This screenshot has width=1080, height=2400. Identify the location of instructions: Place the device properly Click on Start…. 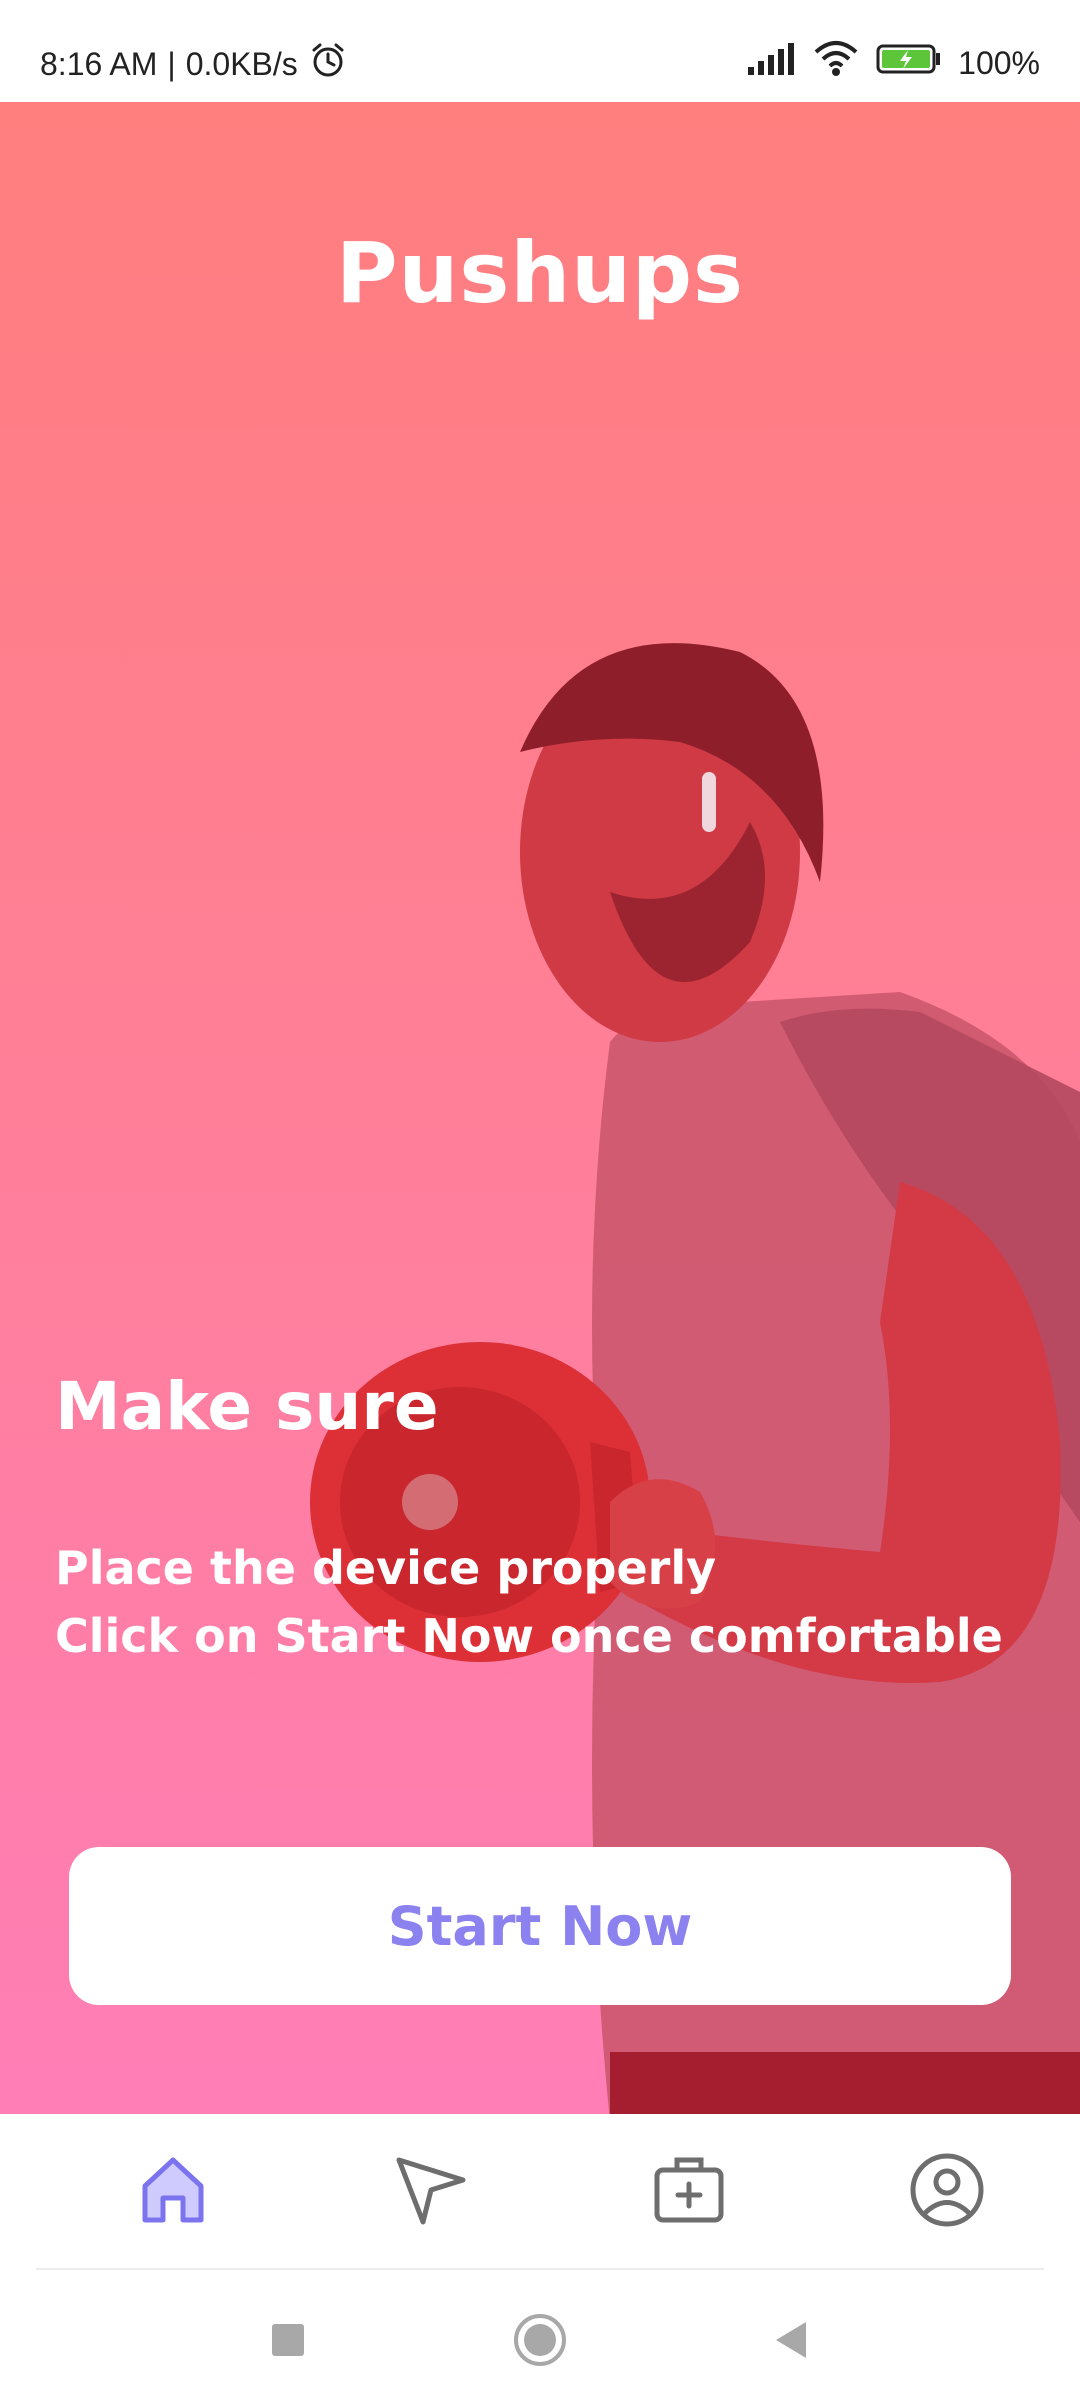
(529, 1602).